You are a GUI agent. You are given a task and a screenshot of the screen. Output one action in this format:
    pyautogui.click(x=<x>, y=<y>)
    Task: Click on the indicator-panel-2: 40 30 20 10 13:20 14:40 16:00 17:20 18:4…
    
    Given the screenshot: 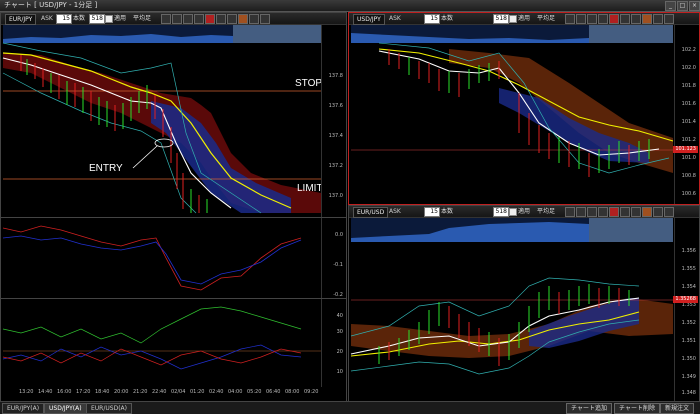 What is the action you would take?
    pyautogui.click(x=173, y=350)
    